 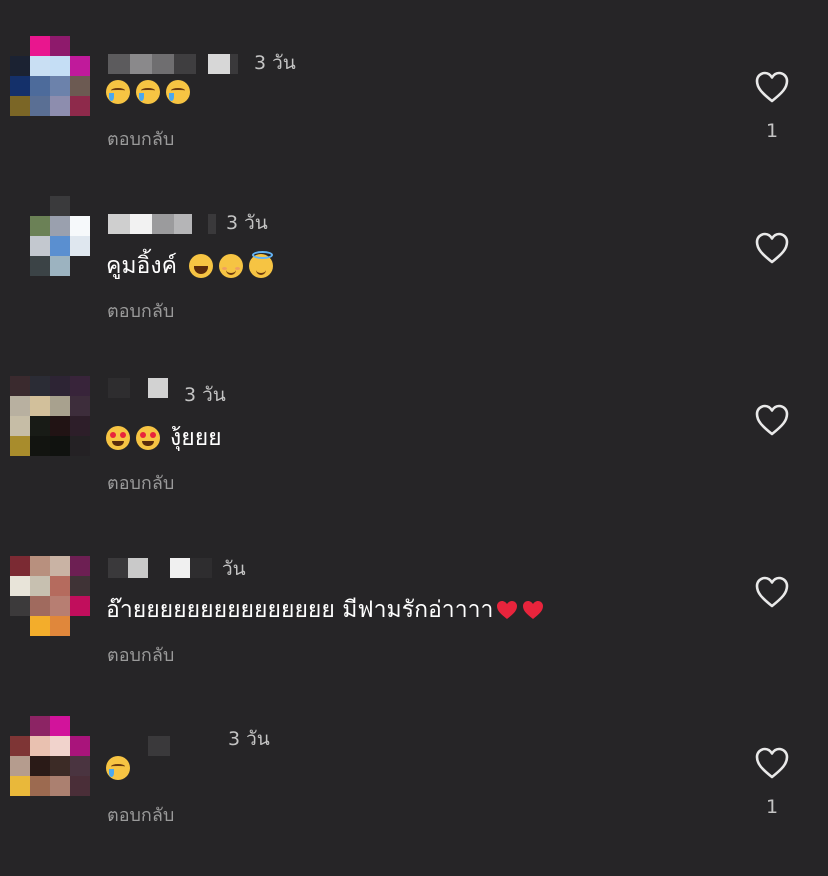 I want to click on comment-body: คูมอิ้งค์, so click(x=141, y=266).